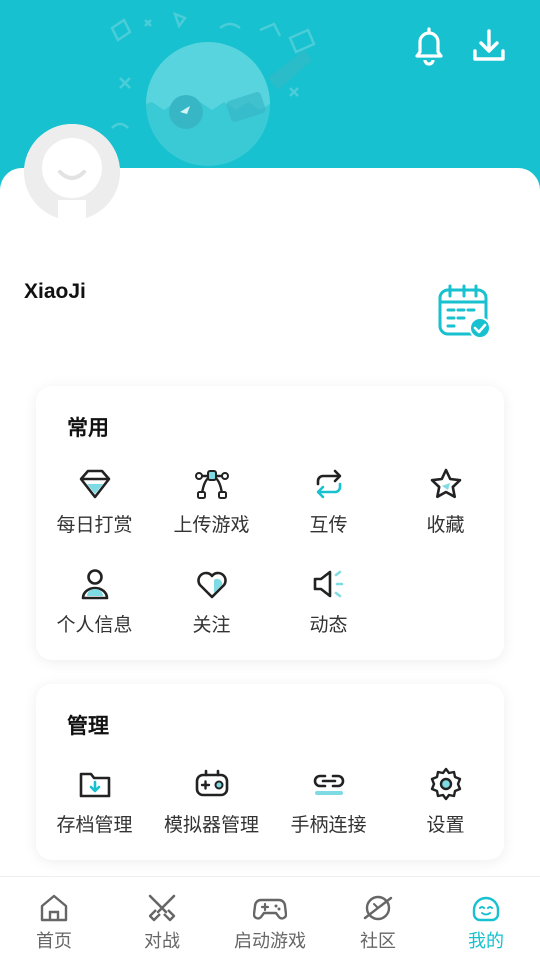 This screenshot has height=960, width=540. I want to click on section-title-manage: 管理, so click(88, 726).